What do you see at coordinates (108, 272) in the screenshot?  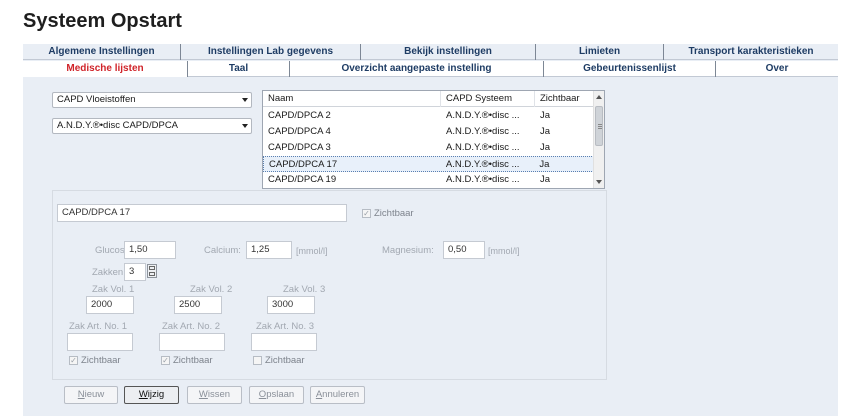 I see `zakken-label: Zakken` at bounding box center [108, 272].